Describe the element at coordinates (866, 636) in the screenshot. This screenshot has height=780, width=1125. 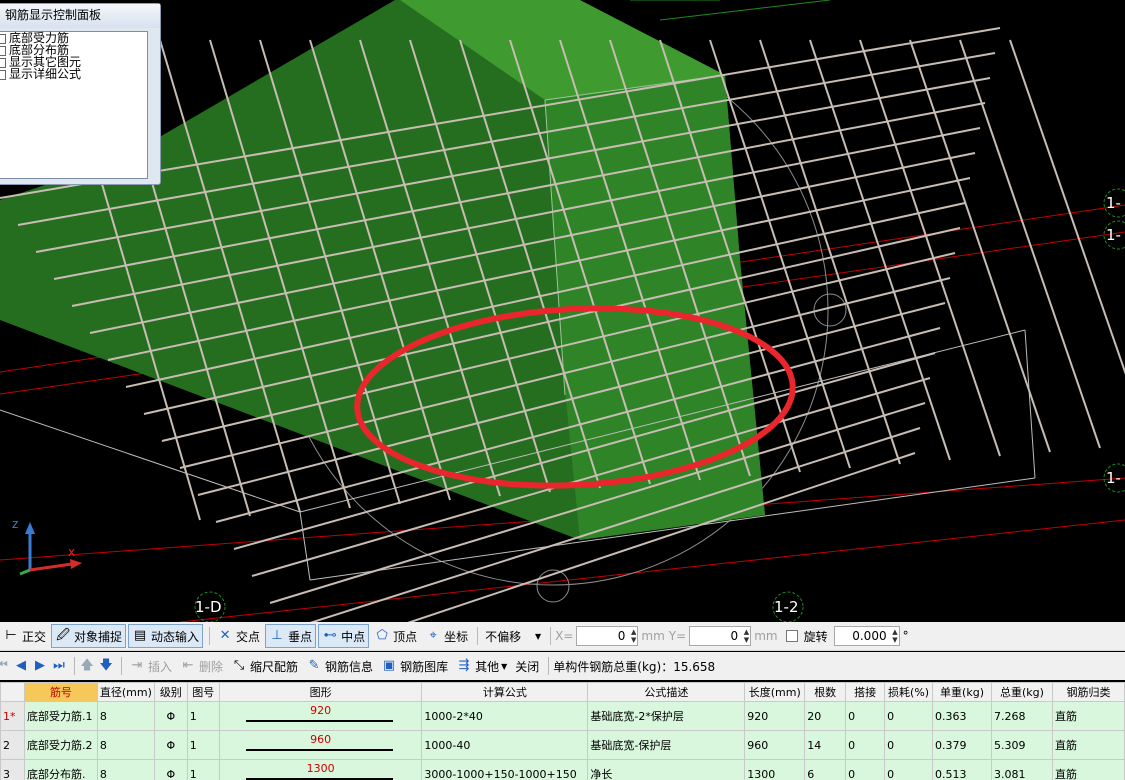
I see `rotate-input: 0.000 ▲ ▼` at that location.